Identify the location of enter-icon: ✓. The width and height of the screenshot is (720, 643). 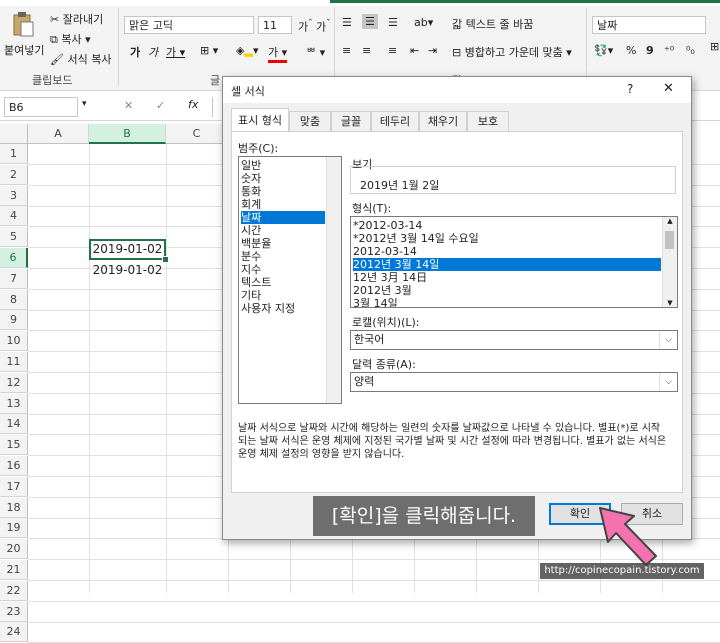
(160, 105).